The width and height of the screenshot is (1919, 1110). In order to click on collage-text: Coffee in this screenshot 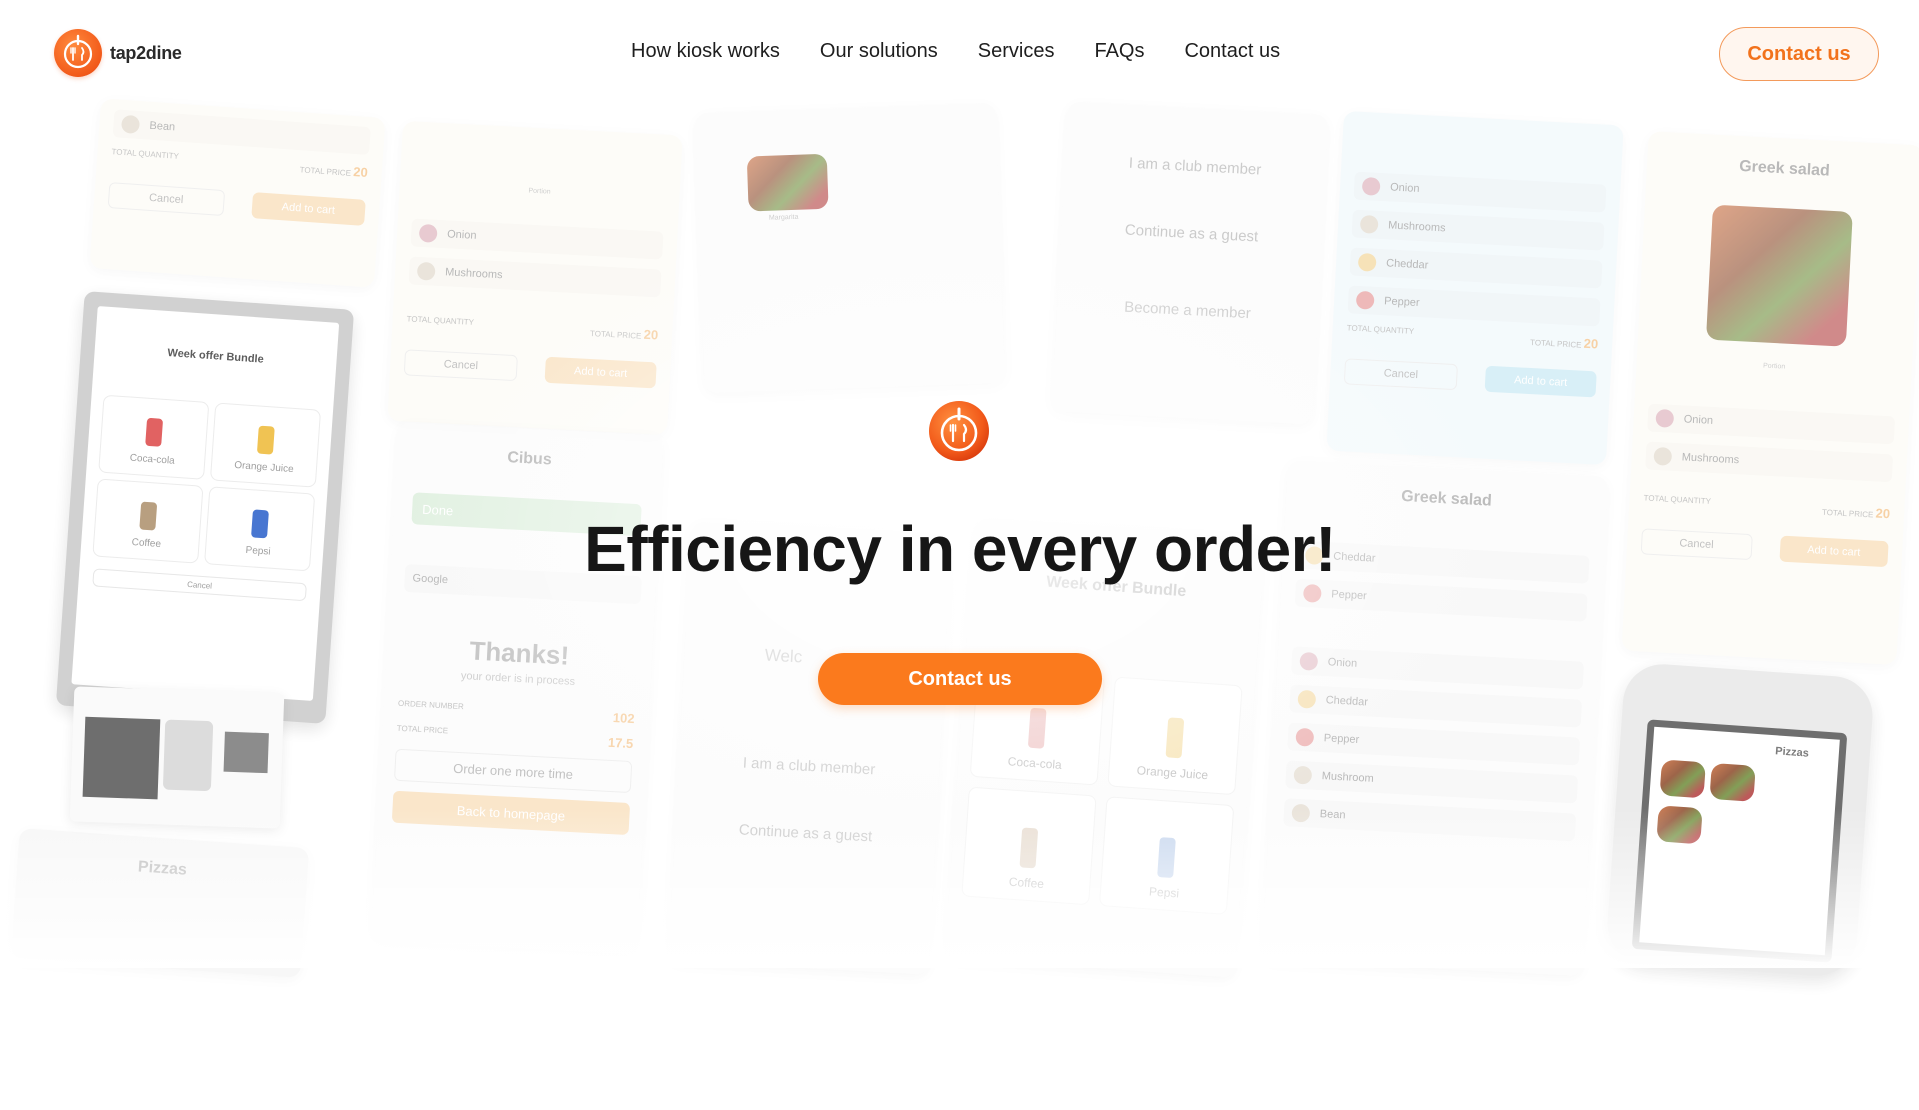, I will do `click(146, 543)`.